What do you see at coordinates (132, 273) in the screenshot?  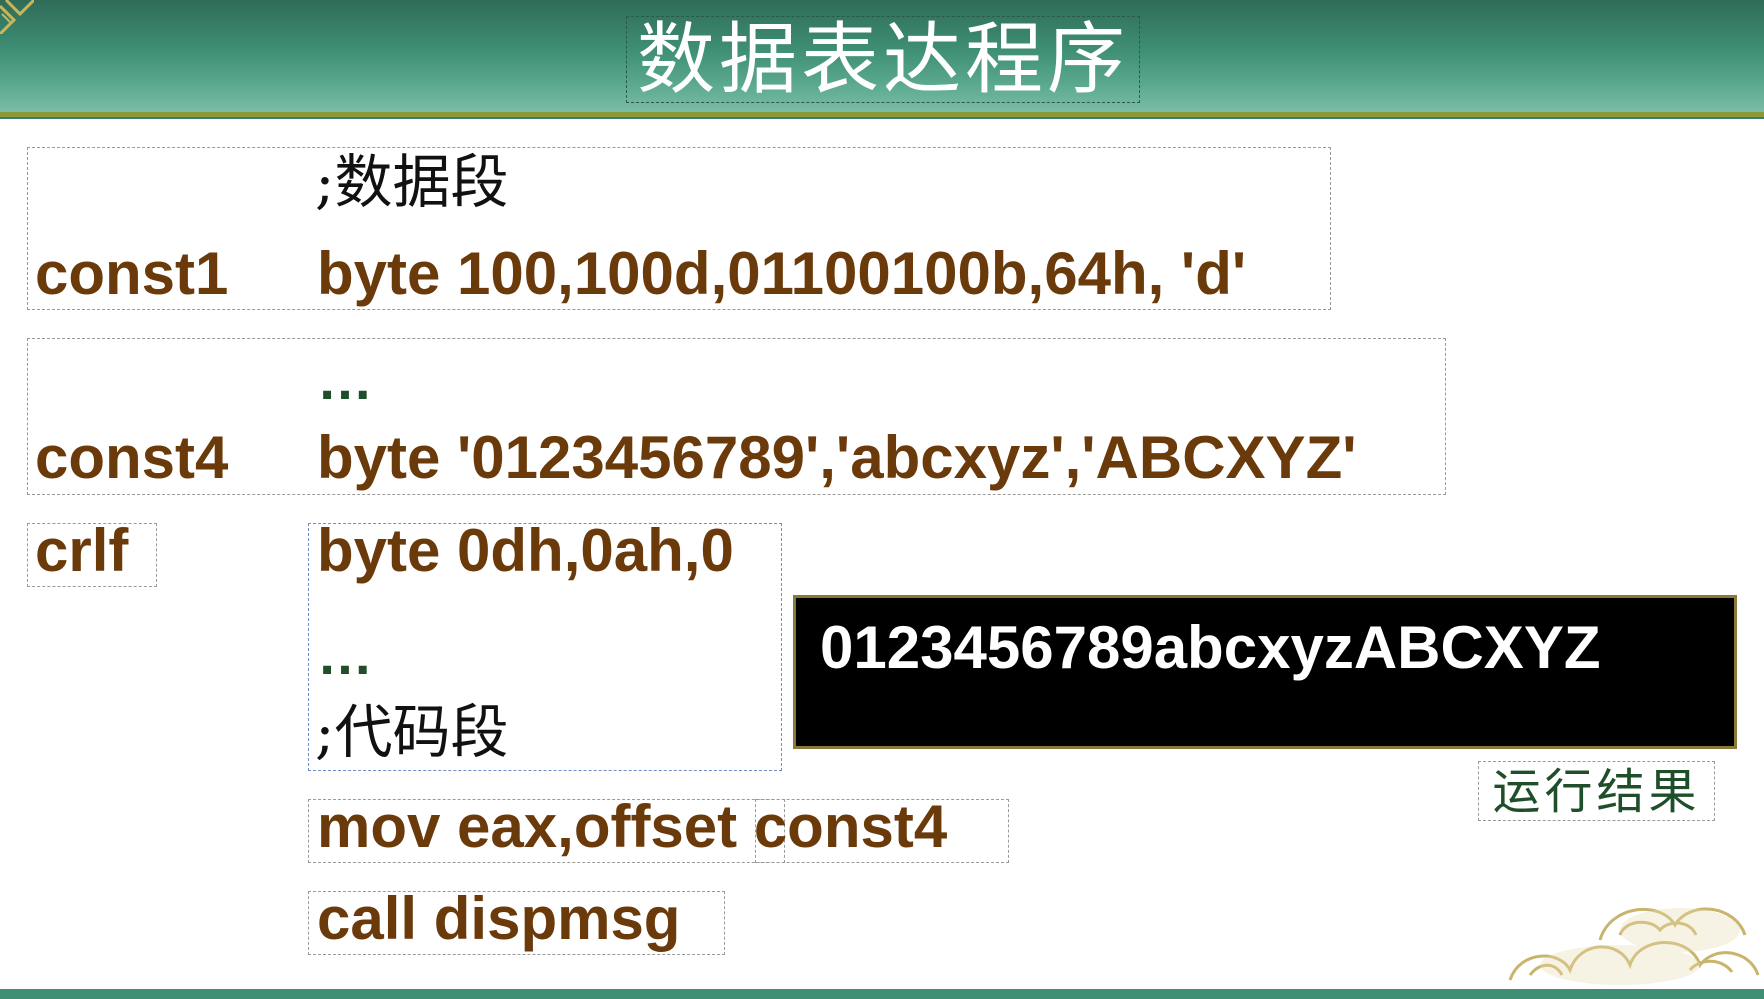 I see `const1-label: const1` at bounding box center [132, 273].